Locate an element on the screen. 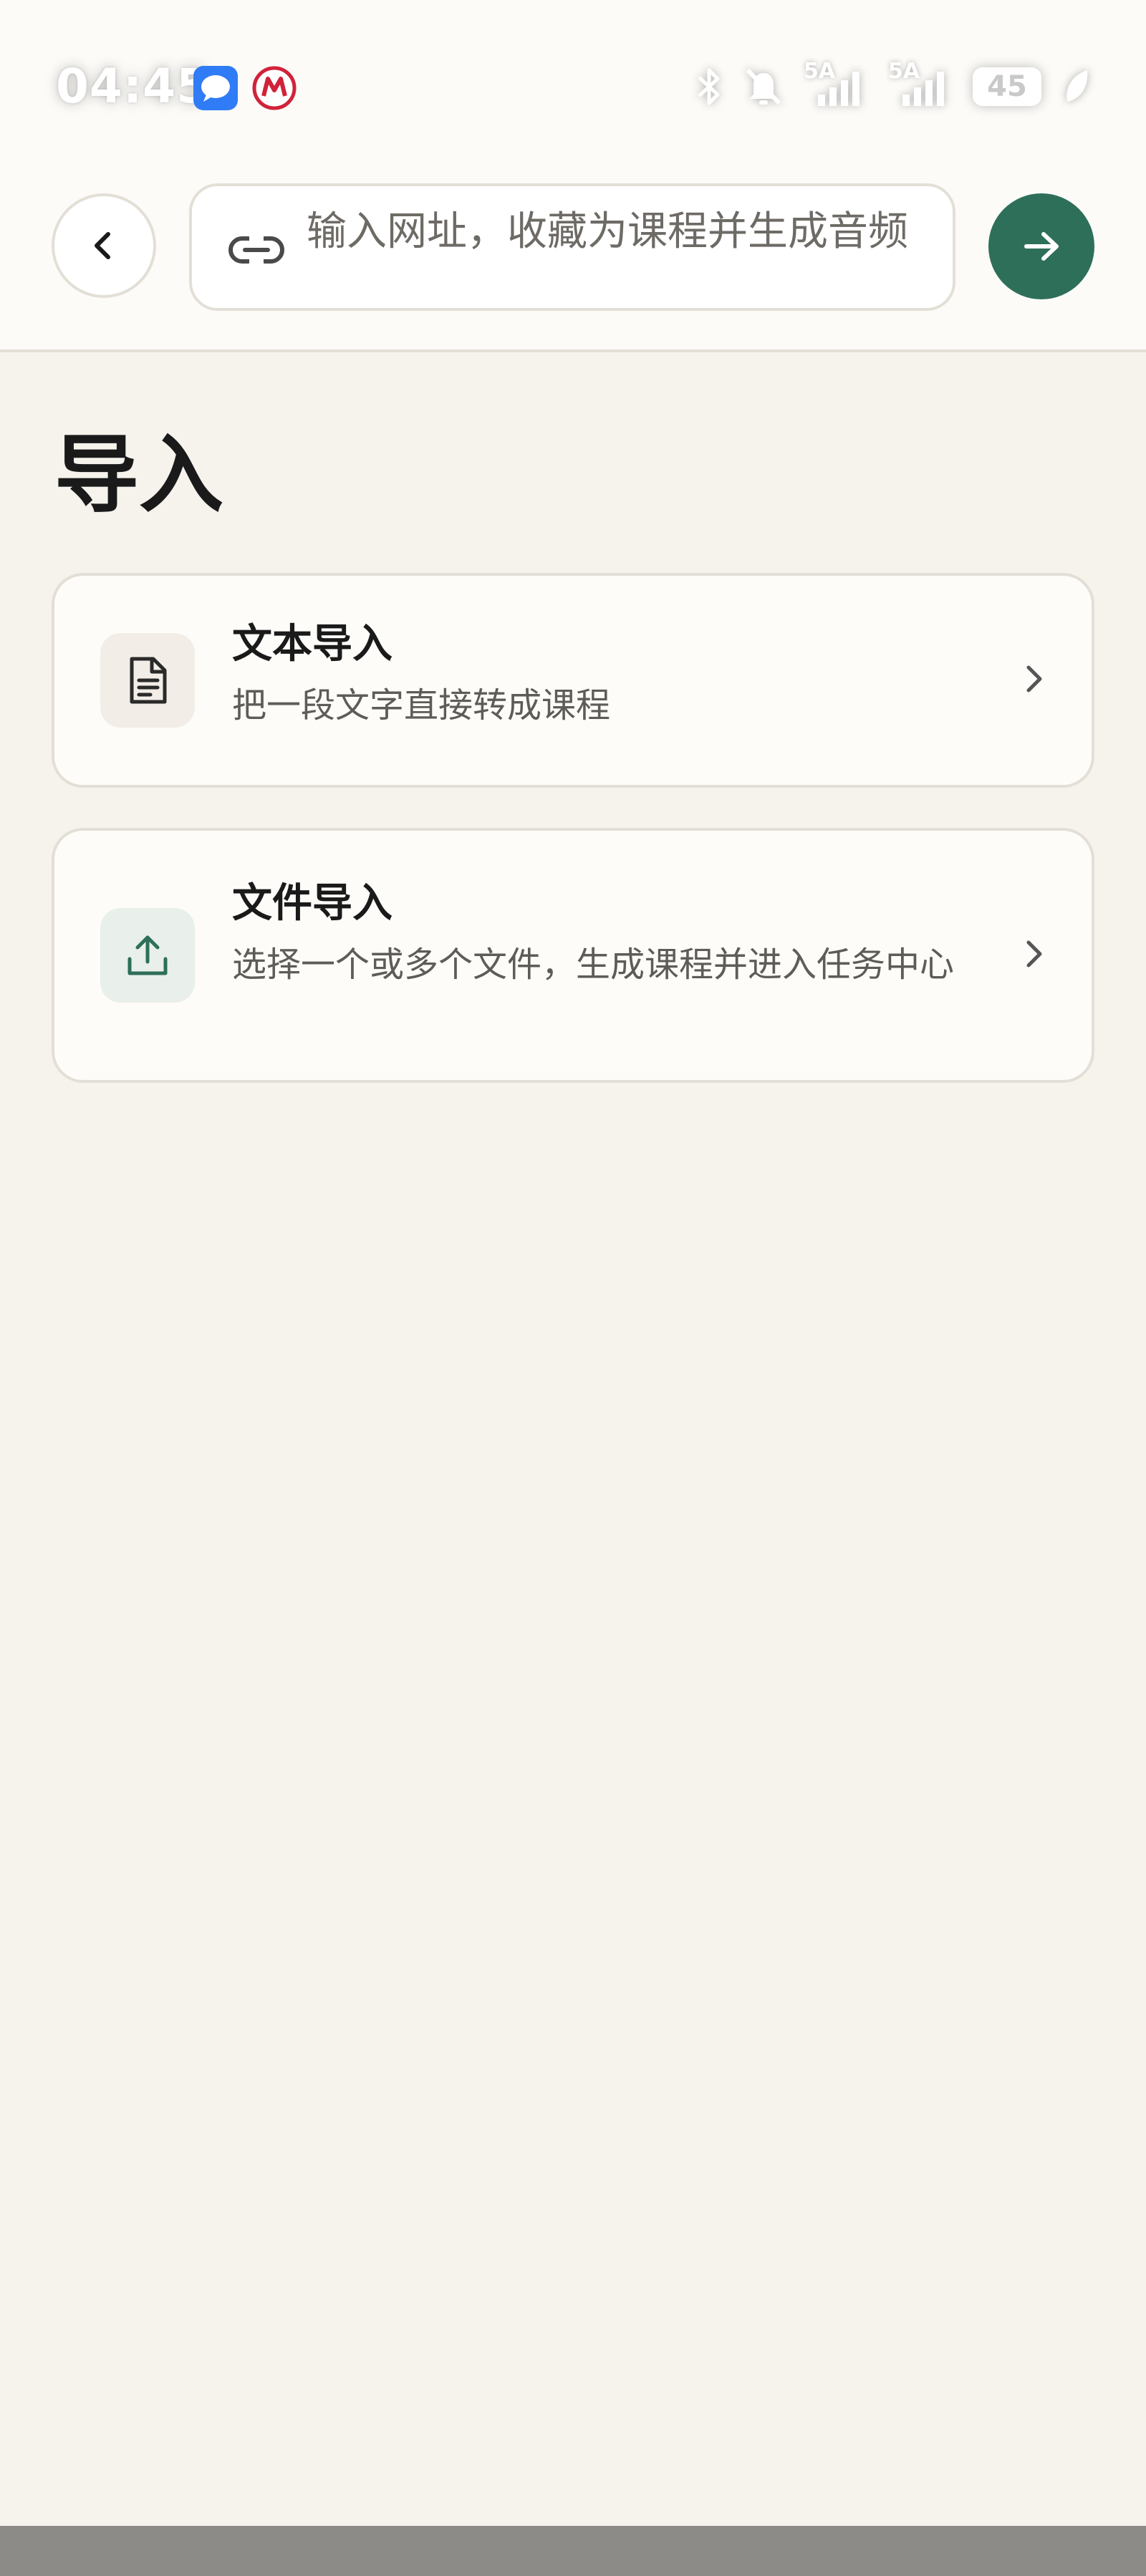  file-import-icon-tile is located at coordinates (147, 955).